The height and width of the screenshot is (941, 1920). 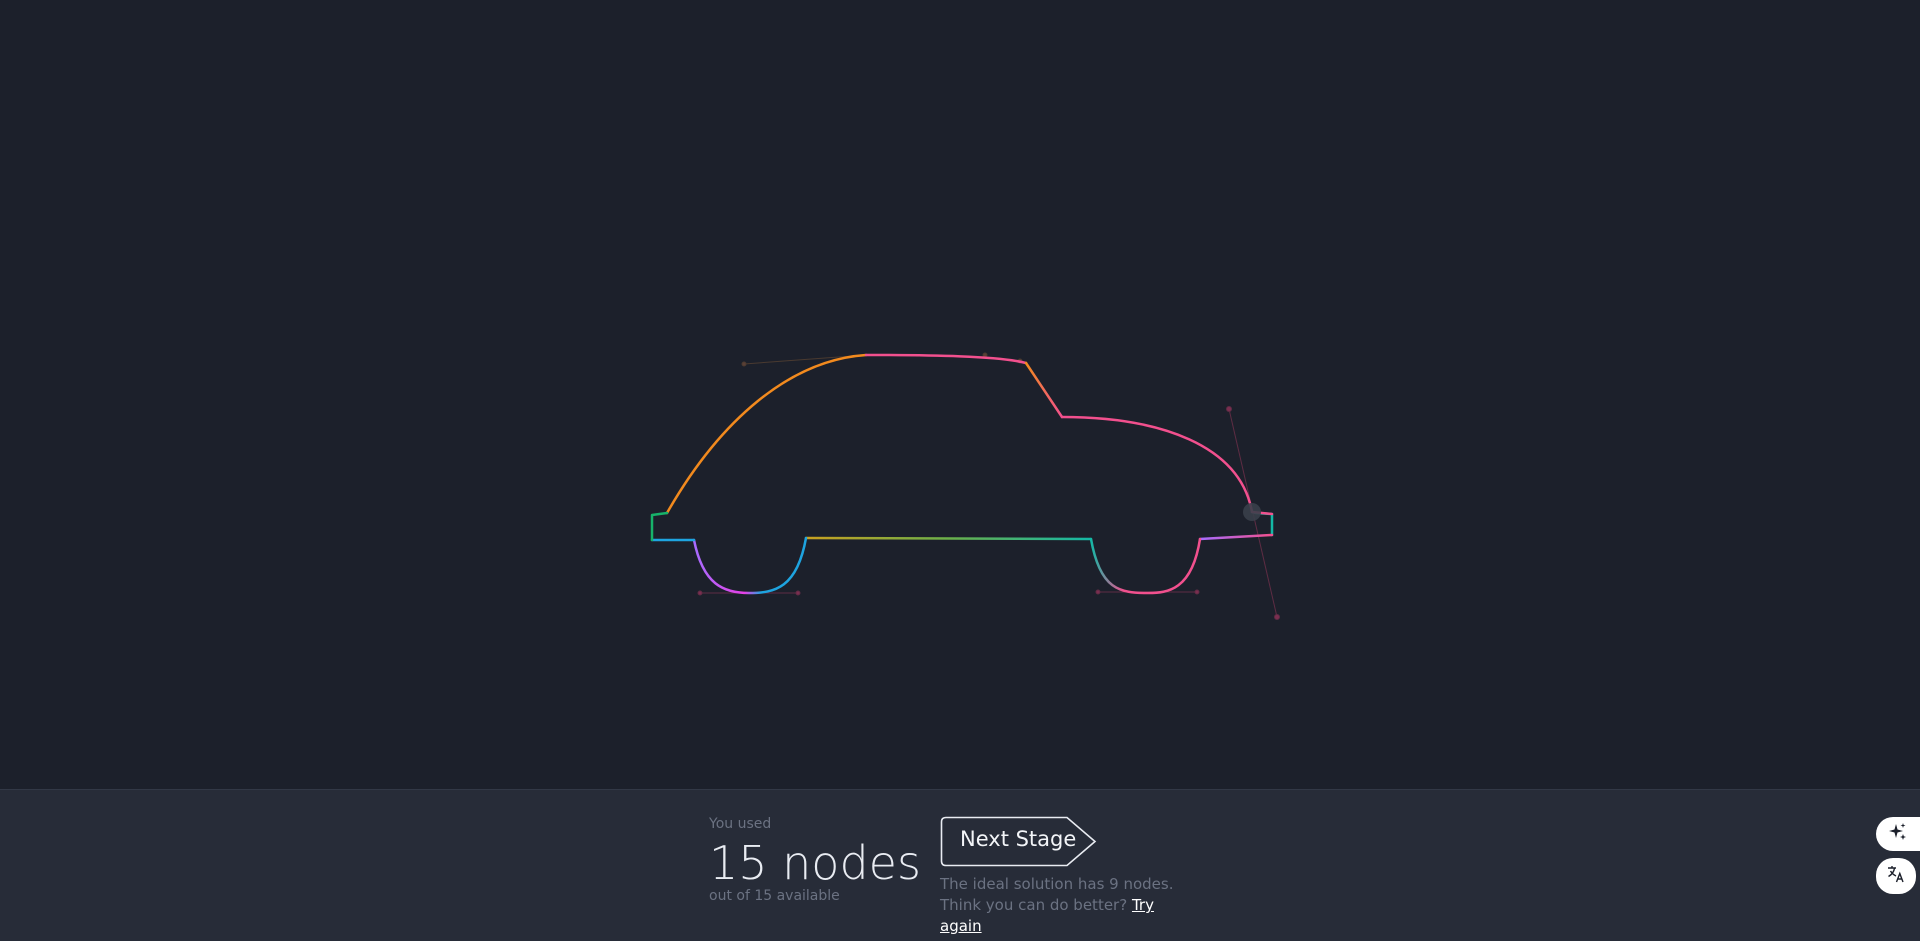 What do you see at coordinates (1145, 566) in the screenshot?
I see `car-right-wheel-arch` at bounding box center [1145, 566].